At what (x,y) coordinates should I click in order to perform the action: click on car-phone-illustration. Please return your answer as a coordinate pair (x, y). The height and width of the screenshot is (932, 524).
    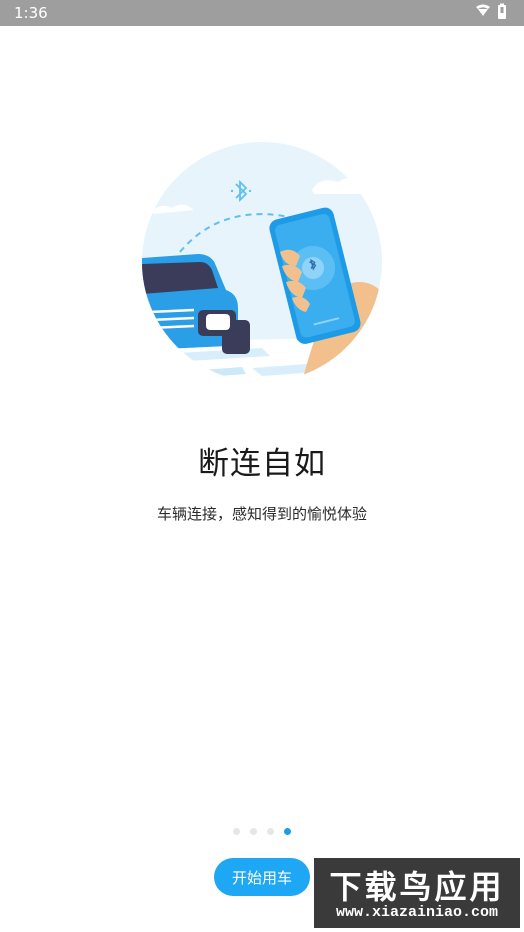
    Looking at the image, I should click on (262, 262).